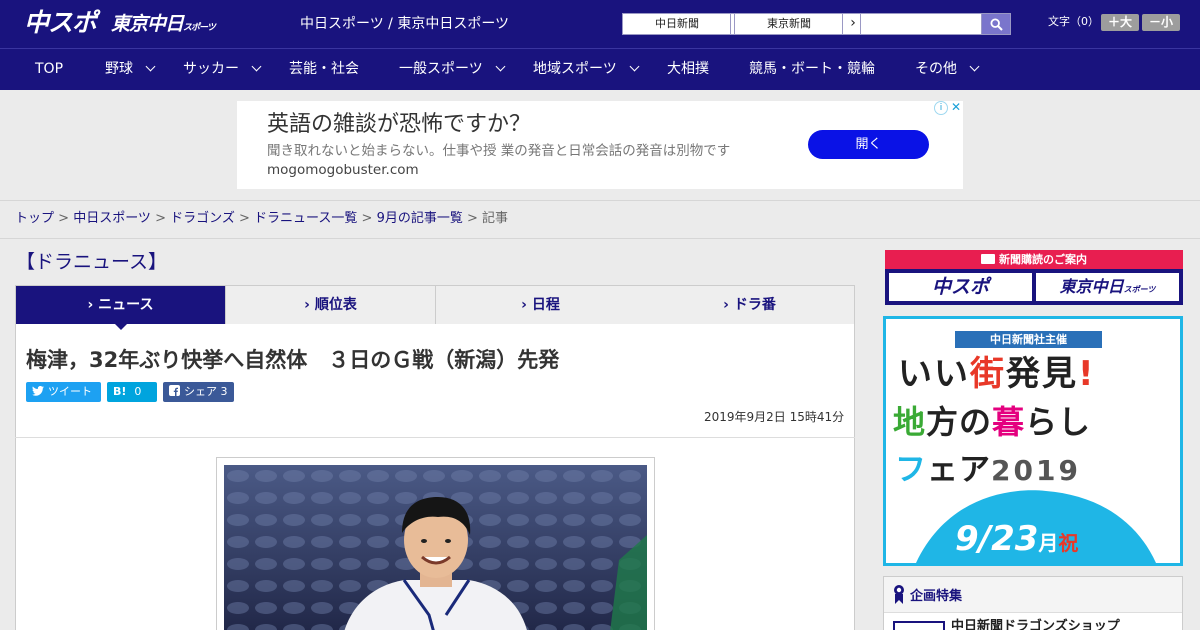 The image size is (1200, 630). I want to click on active-tab-pointer, so click(121, 327).